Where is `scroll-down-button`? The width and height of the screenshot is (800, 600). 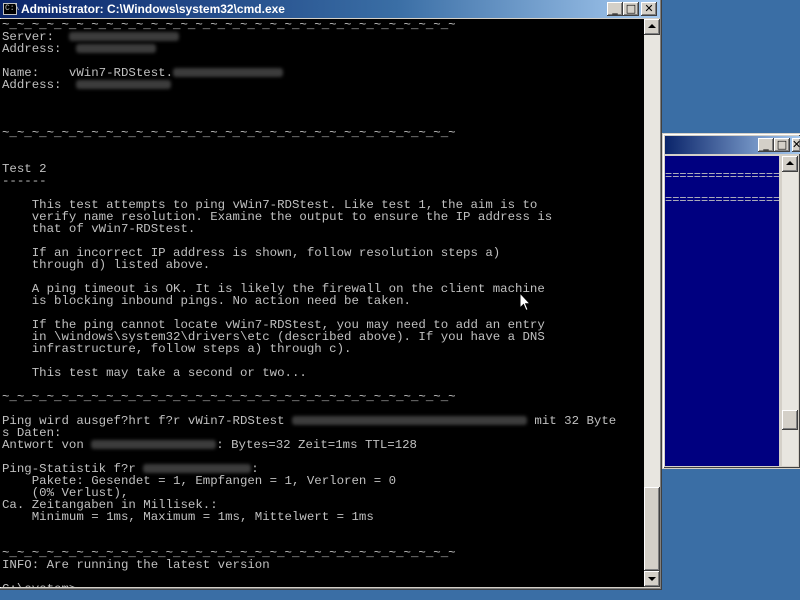 scroll-down-button is located at coordinates (652, 579).